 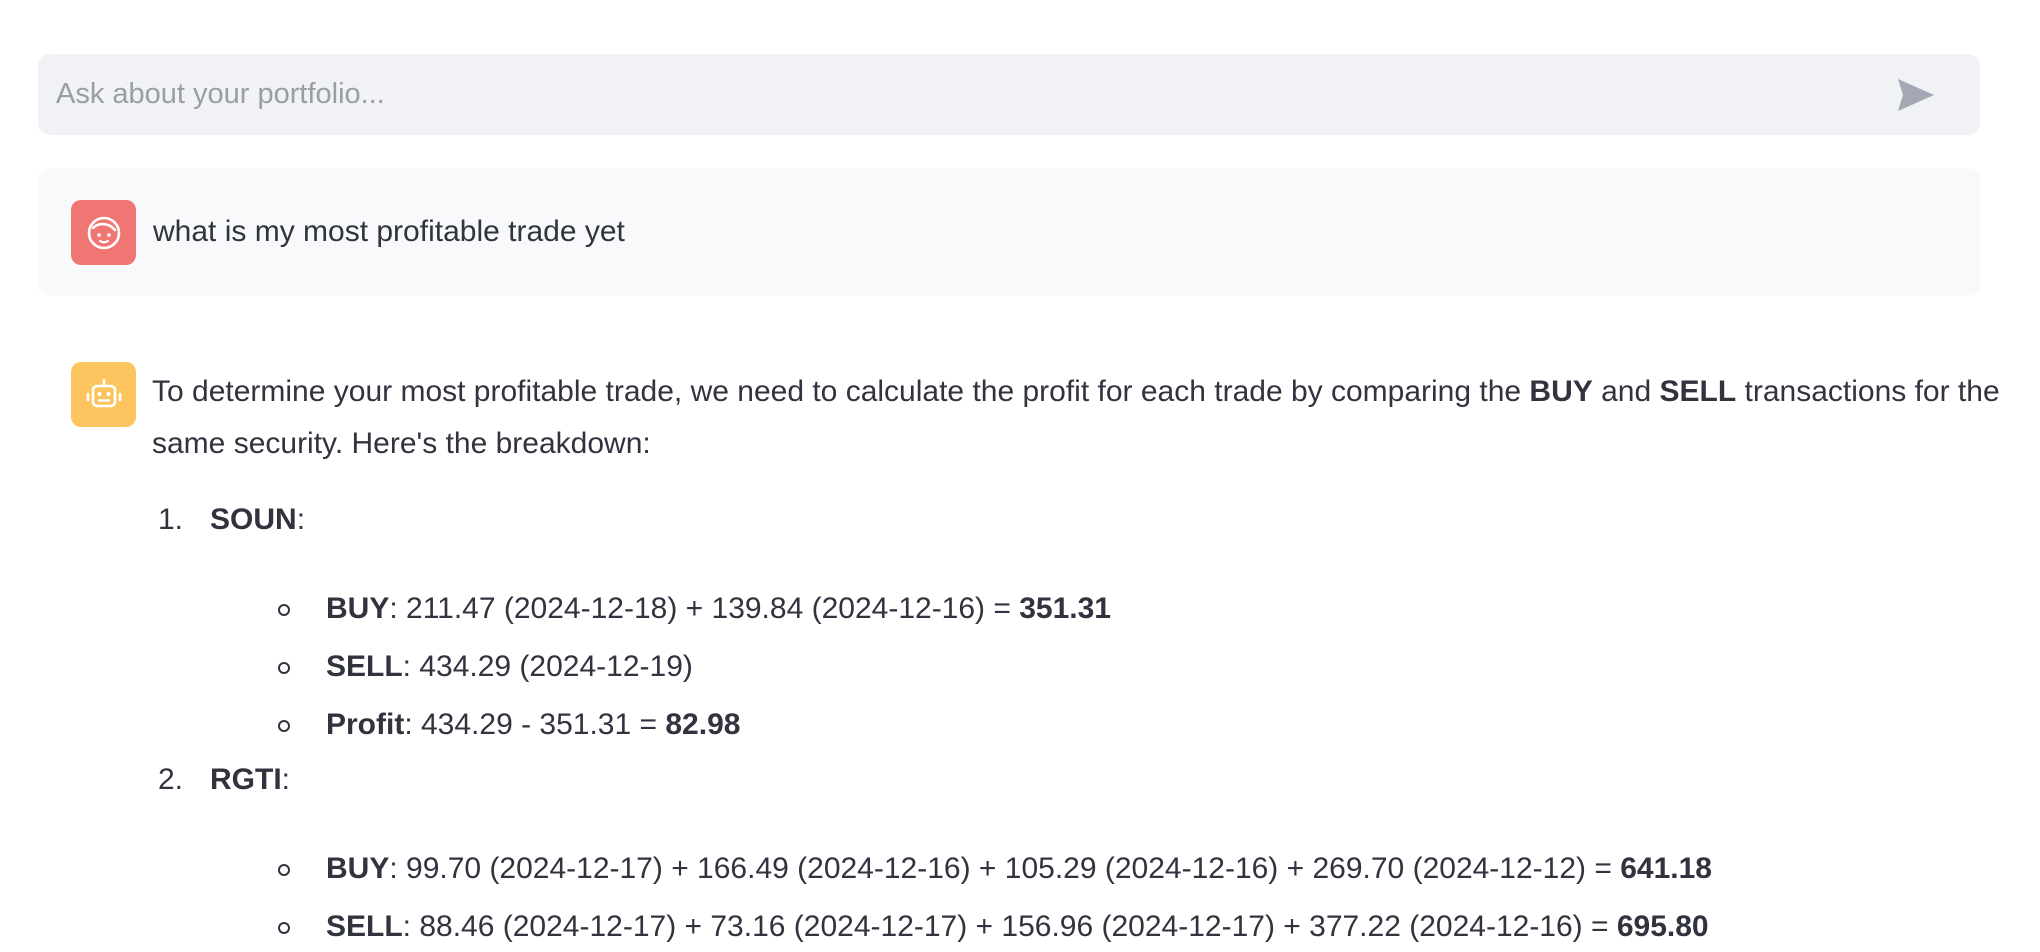 I want to click on trade-security: SOUN:, so click(x=1111, y=520).